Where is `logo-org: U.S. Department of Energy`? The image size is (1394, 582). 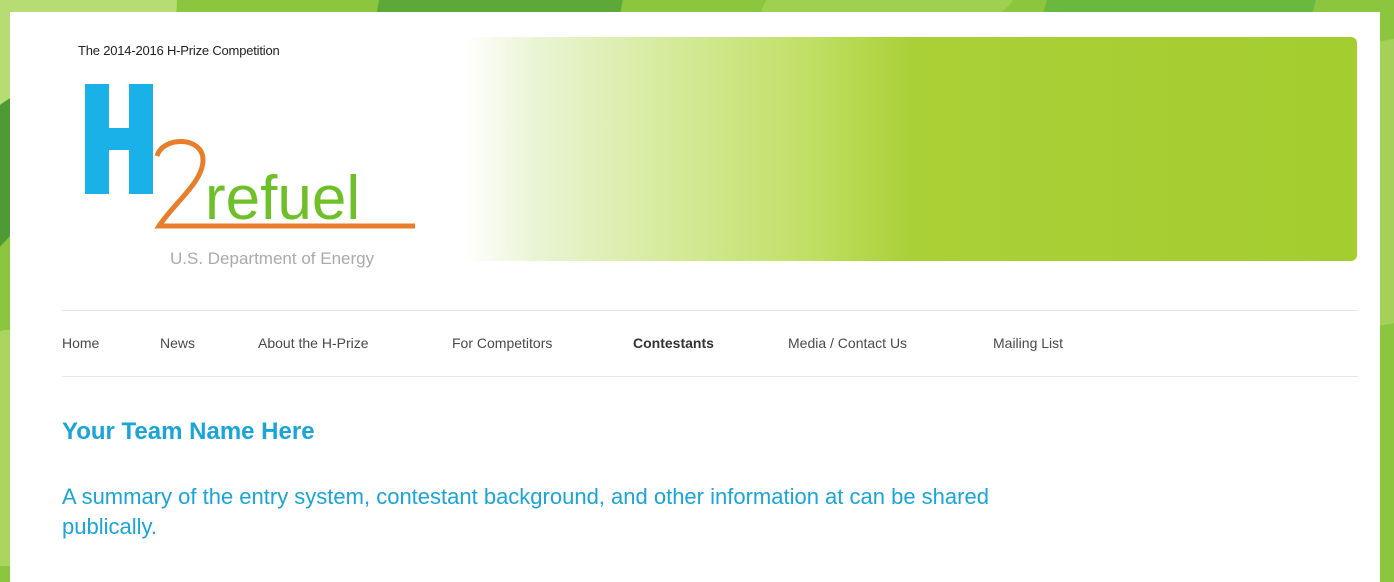
logo-org: U.S. Department of Energy is located at coordinates (272, 258).